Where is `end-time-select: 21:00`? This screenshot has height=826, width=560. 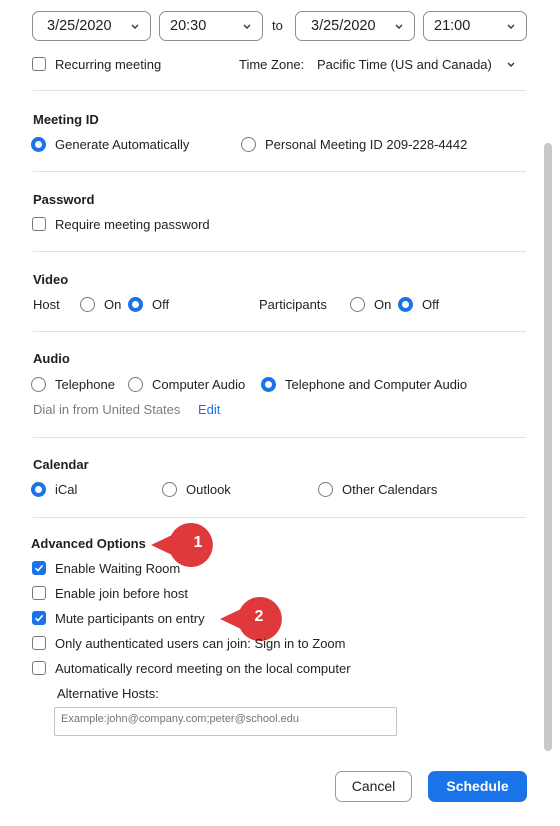
end-time-select: 21:00 is located at coordinates (475, 26).